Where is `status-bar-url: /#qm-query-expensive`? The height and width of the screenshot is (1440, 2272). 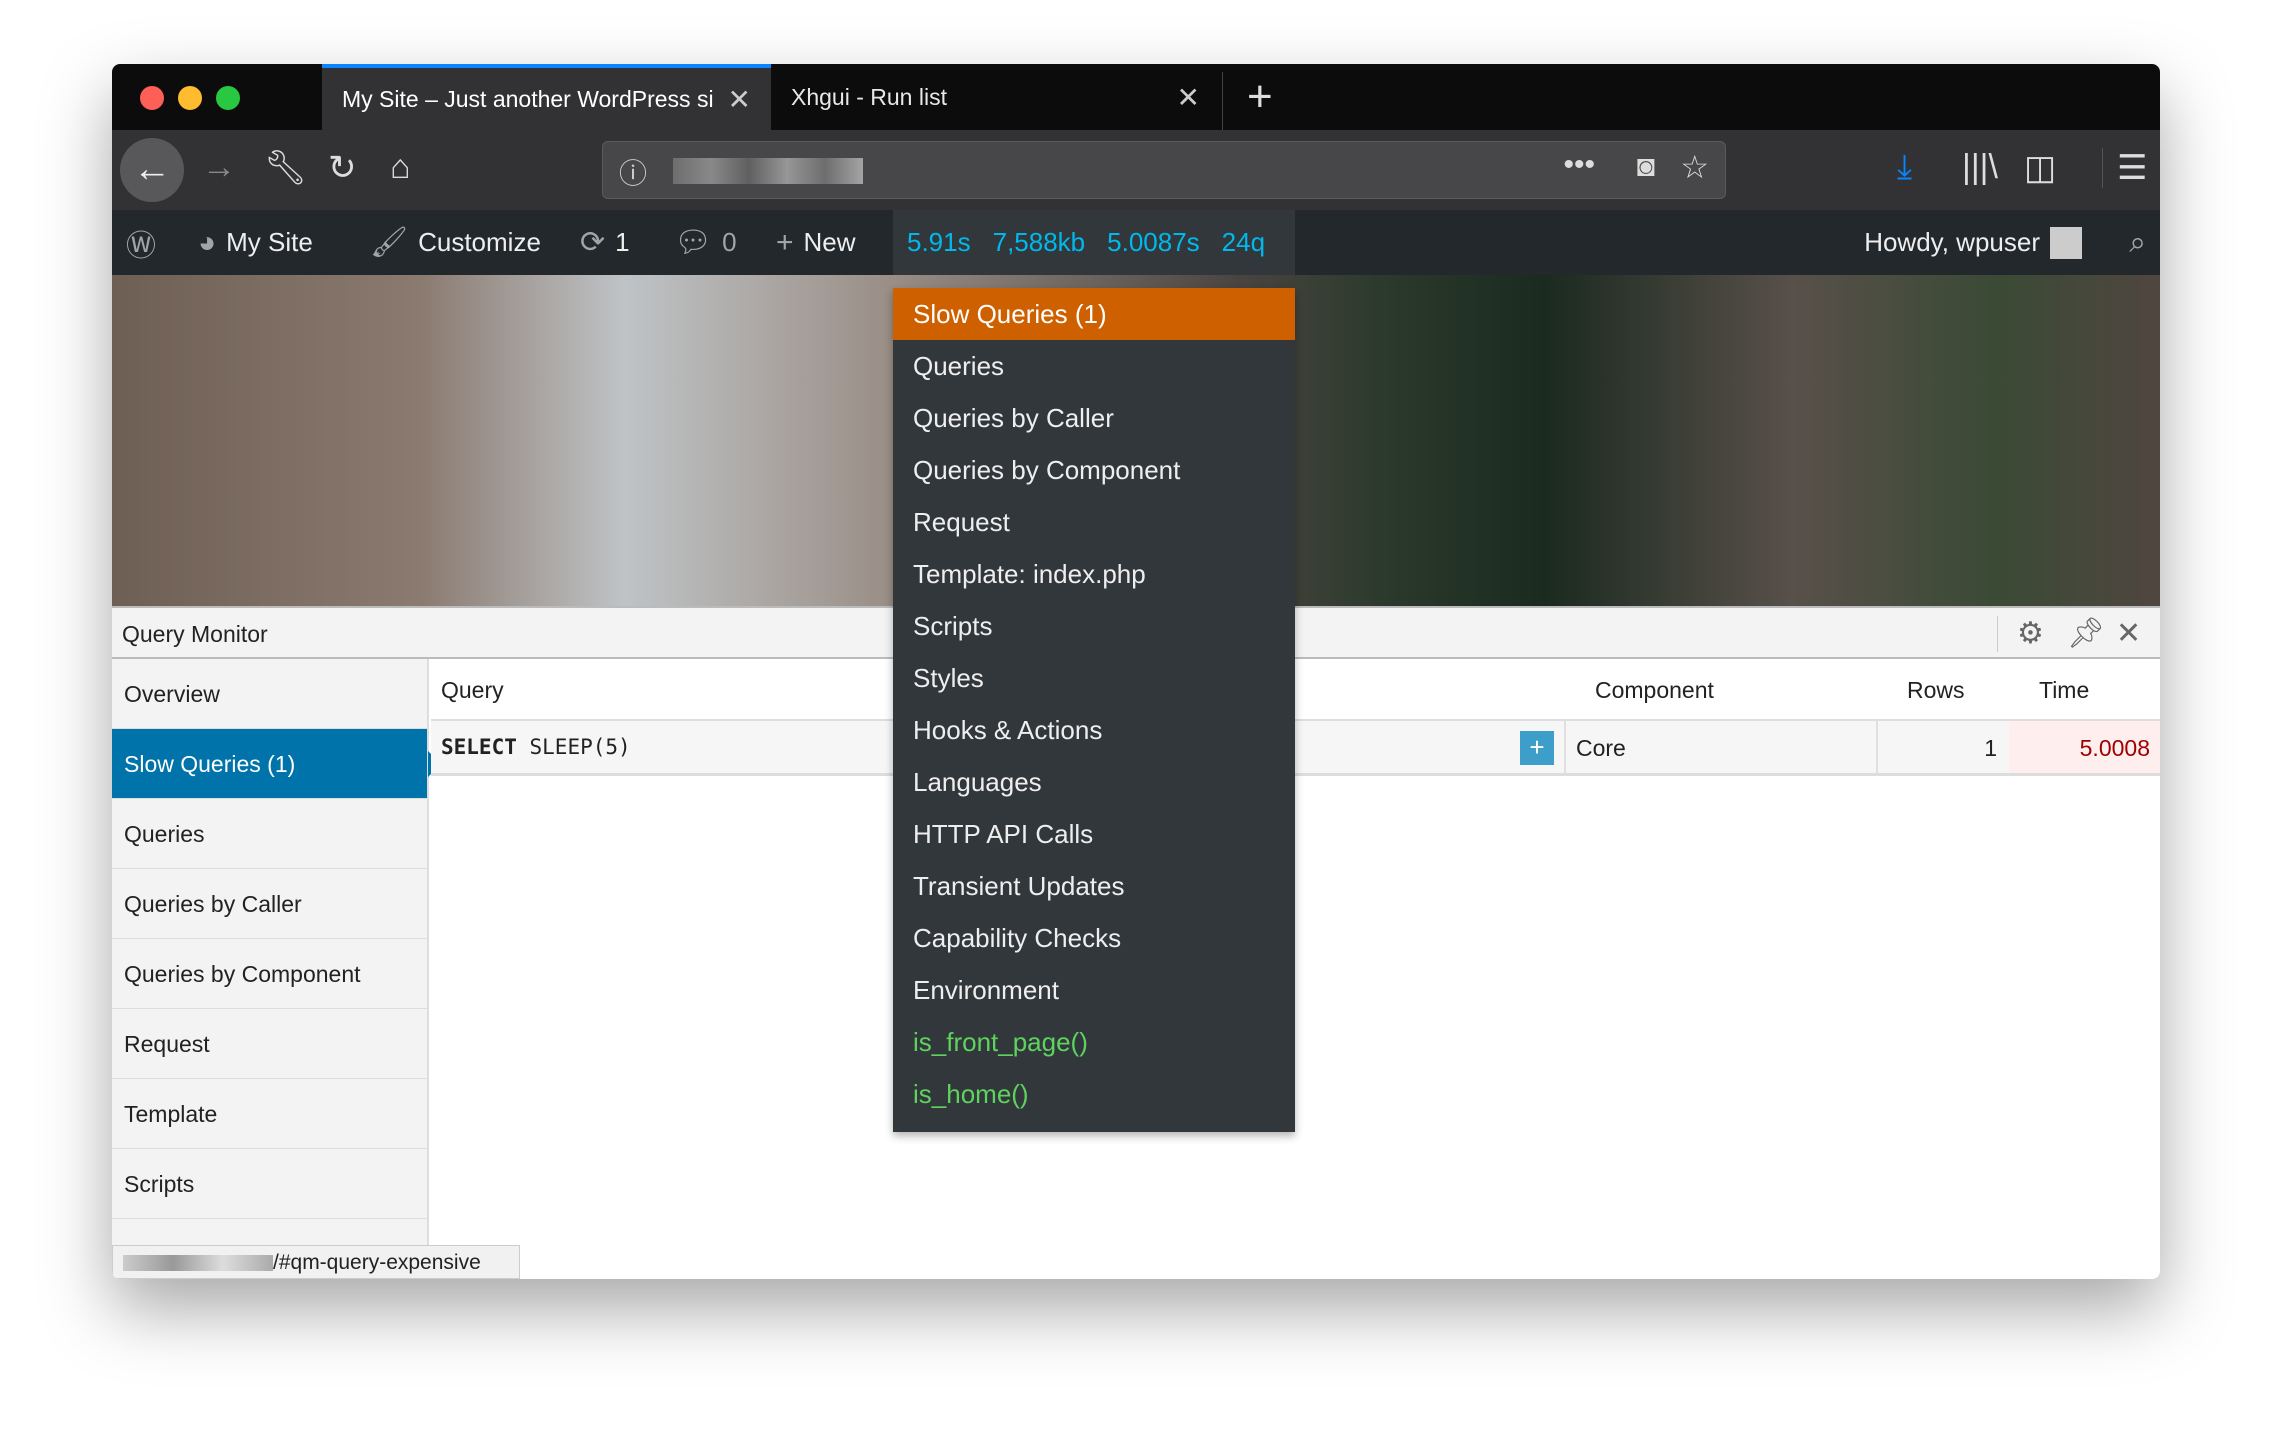 status-bar-url: /#qm-query-expensive is located at coordinates (316, 1262).